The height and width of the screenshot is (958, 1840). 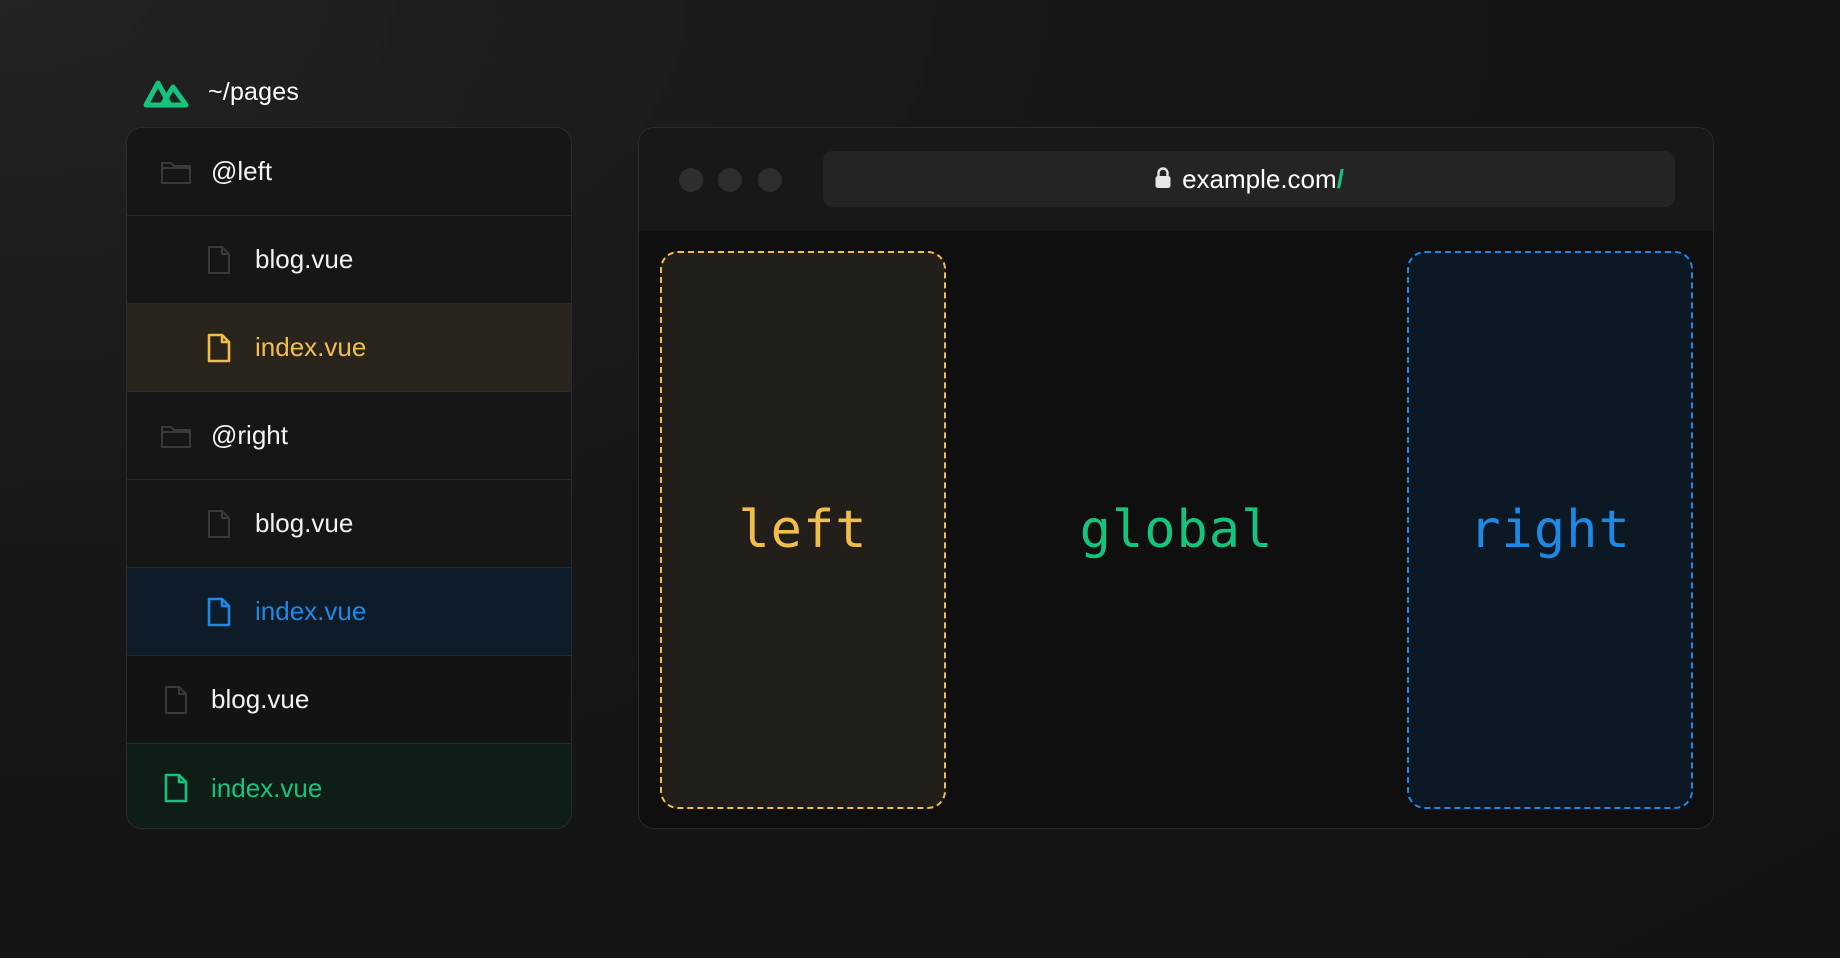 What do you see at coordinates (770, 180) in the screenshot?
I see `window-dot-maximize` at bounding box center [770, 180].